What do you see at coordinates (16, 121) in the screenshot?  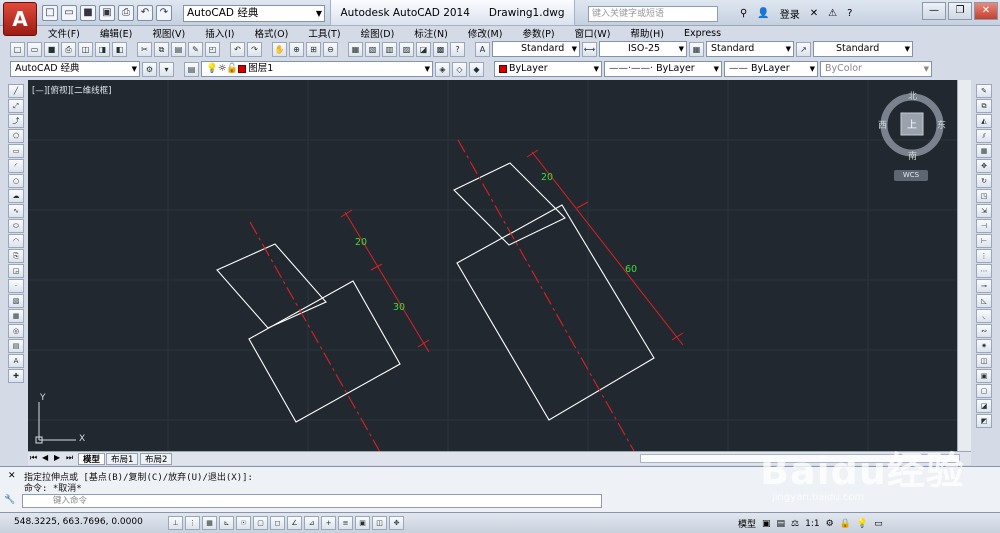 I see `polyline-icon: ⤴` at bounding box center [16, 121].